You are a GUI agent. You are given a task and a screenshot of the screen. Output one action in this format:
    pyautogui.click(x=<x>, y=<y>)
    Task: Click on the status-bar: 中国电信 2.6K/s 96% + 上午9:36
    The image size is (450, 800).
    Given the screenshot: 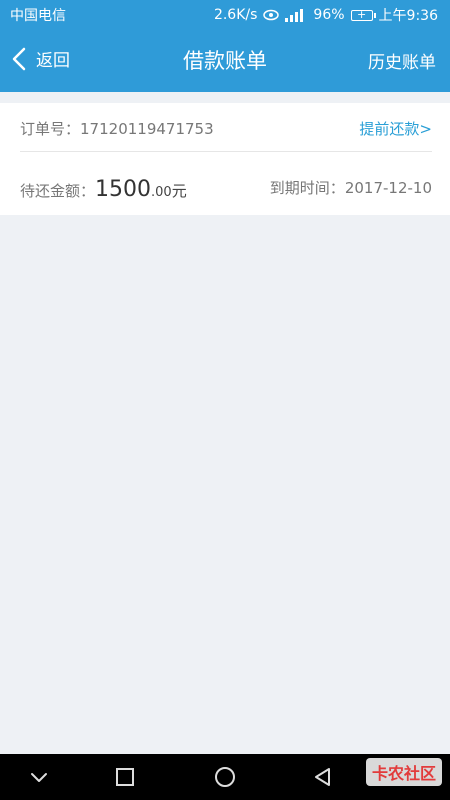 What is the action you would take?
    pyautogui.click(x=225, y=14)
    